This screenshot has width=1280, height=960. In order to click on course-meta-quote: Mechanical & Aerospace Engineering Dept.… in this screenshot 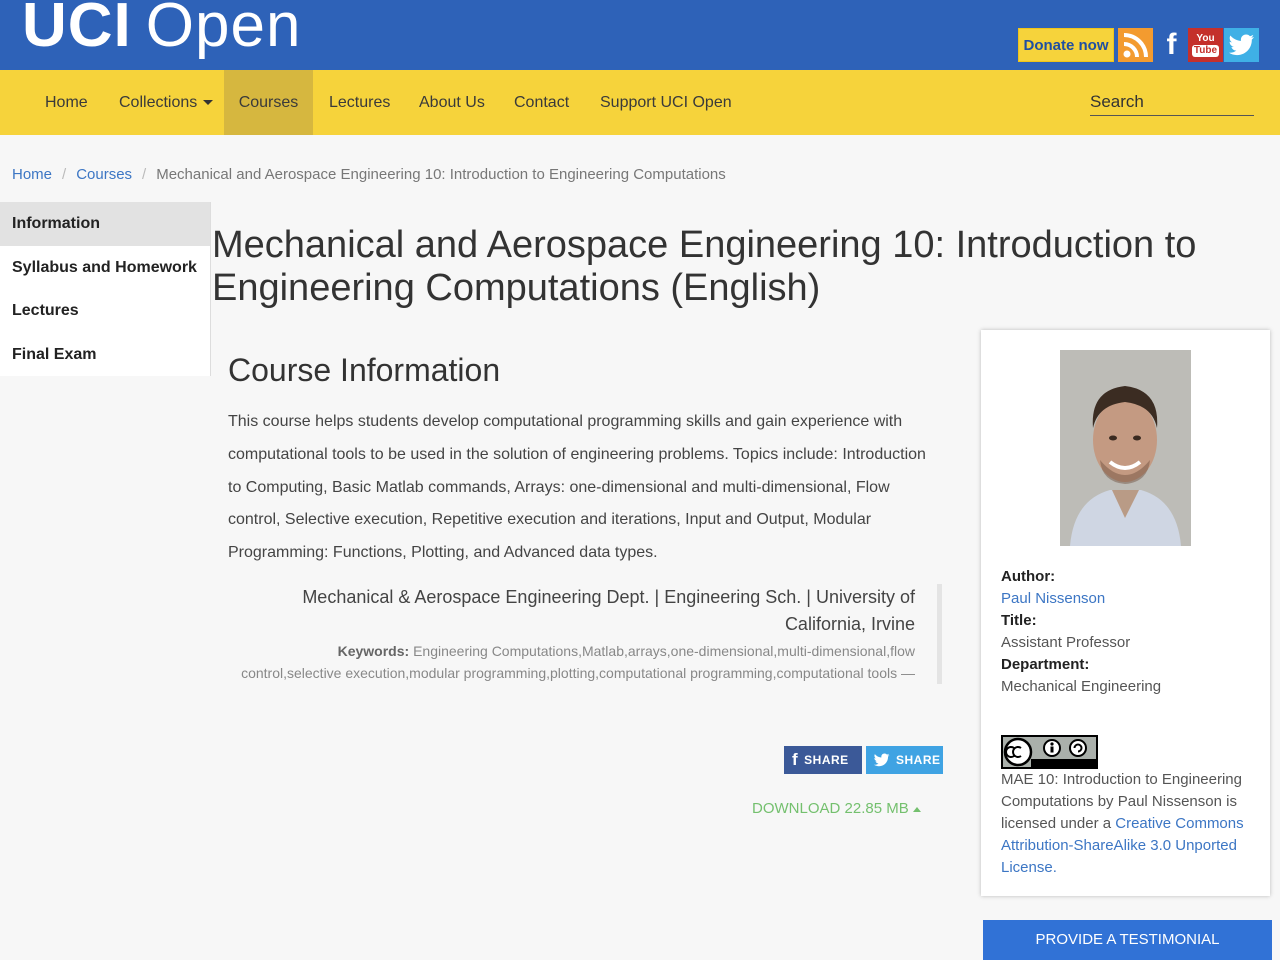, I will do `click(591, 634)`.